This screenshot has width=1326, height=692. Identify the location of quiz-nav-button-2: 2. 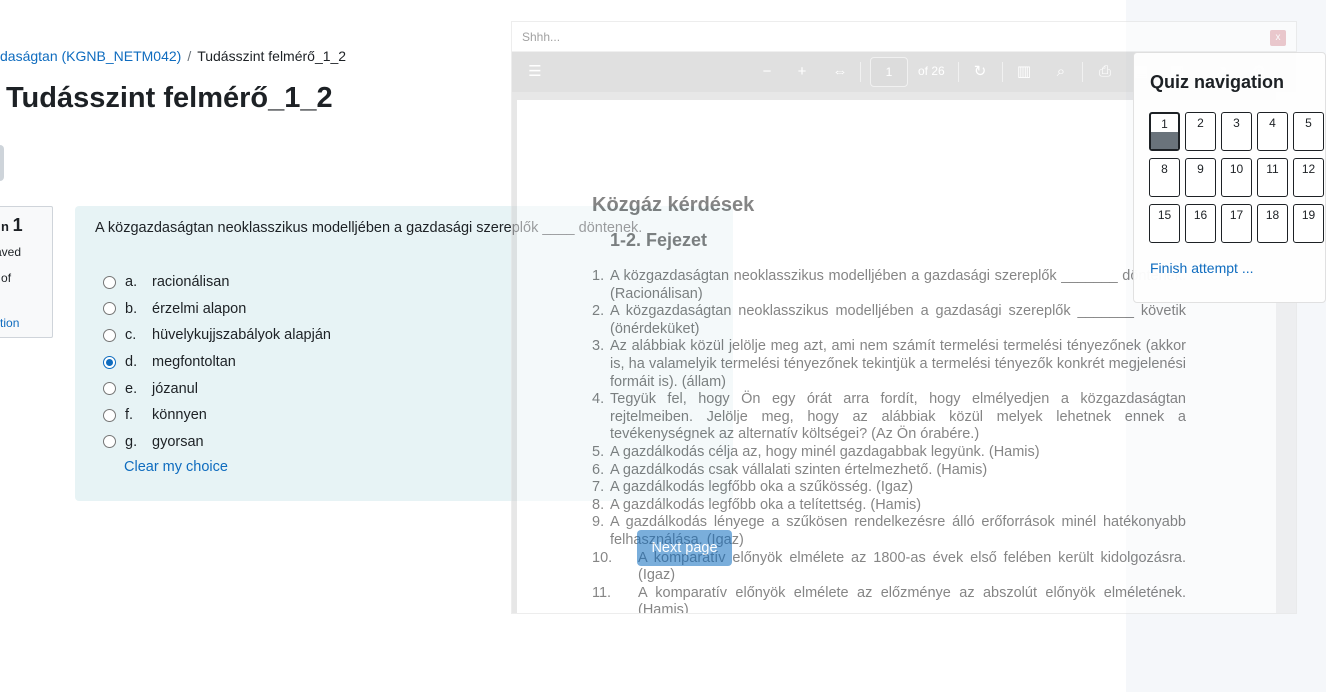
(1200, 131).